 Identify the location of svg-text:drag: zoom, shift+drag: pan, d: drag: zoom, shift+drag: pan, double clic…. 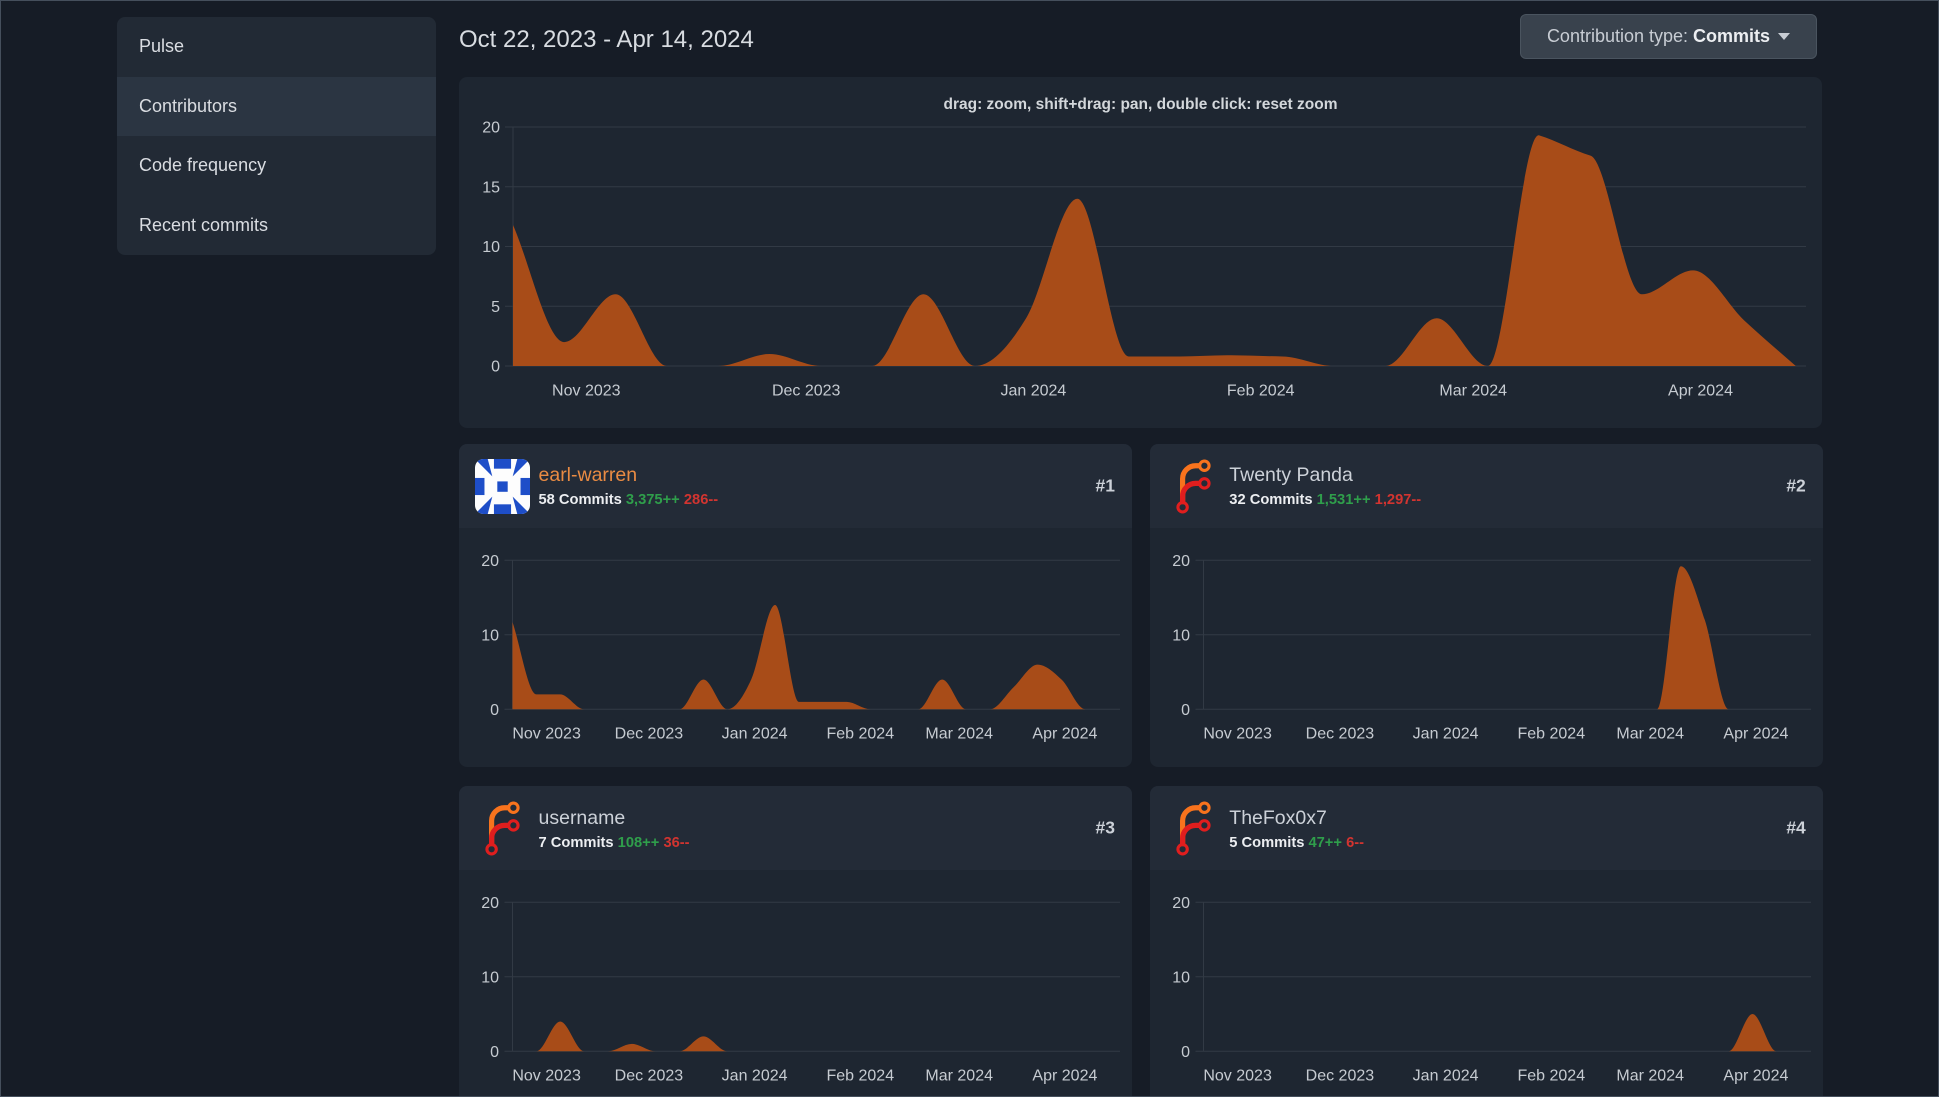
(1140, 104).